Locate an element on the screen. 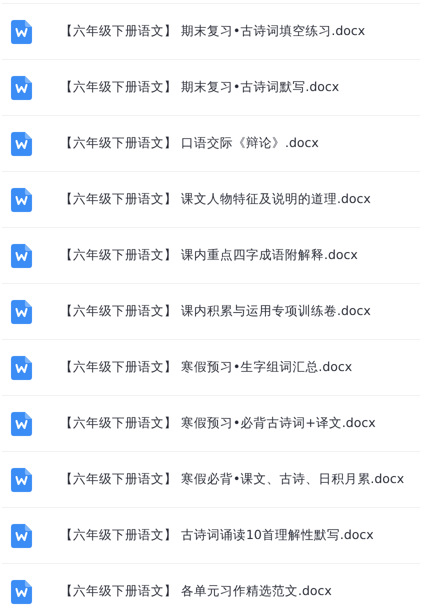  file-name: 【六年级下册语文】 寒假预习•生字组词汇总.docx is located at coordinates (206, 367).